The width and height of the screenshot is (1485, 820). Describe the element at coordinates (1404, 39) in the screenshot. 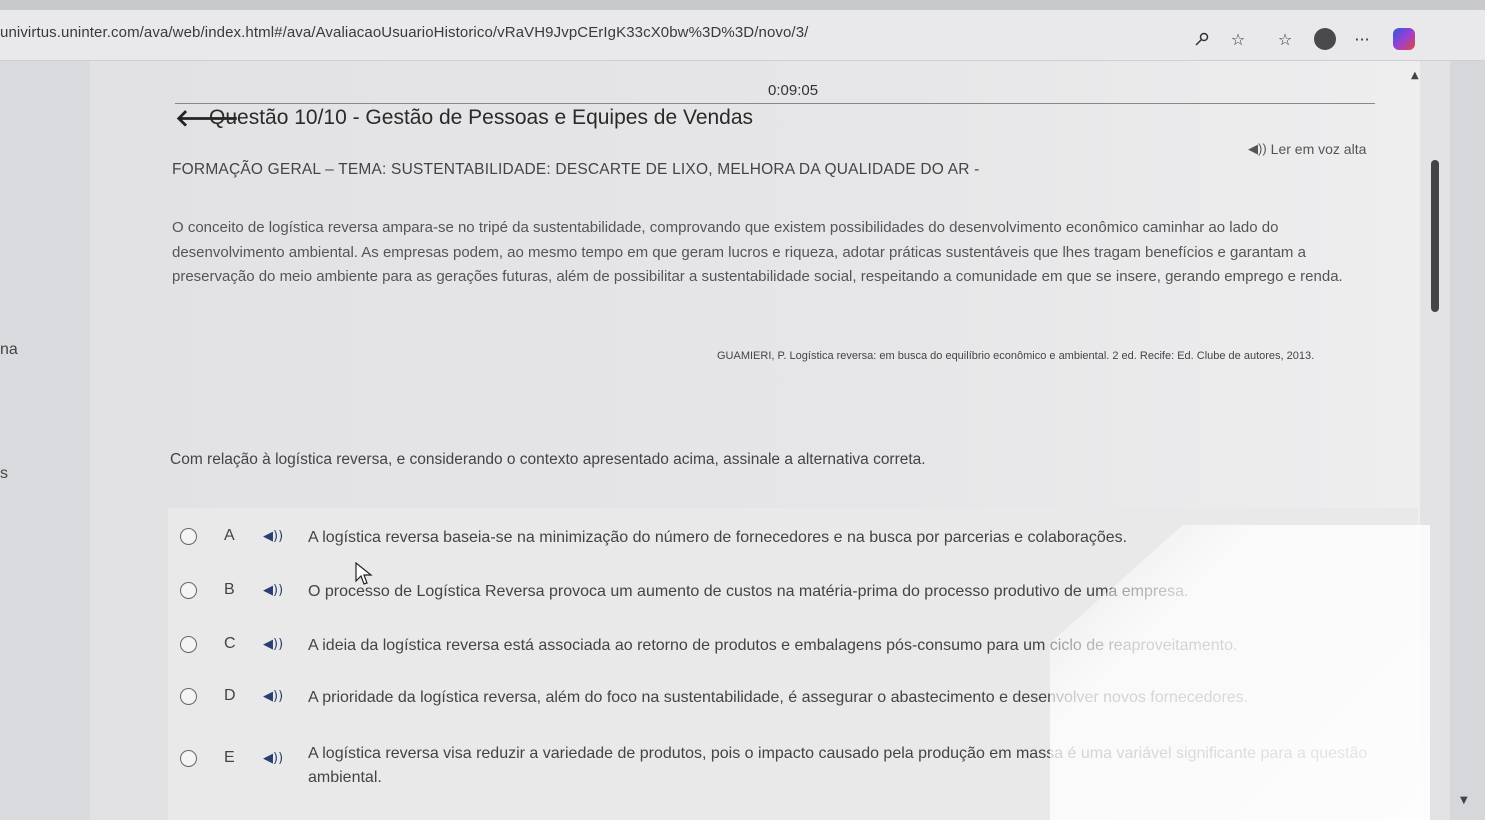

I see `copilot-icon` at that location.